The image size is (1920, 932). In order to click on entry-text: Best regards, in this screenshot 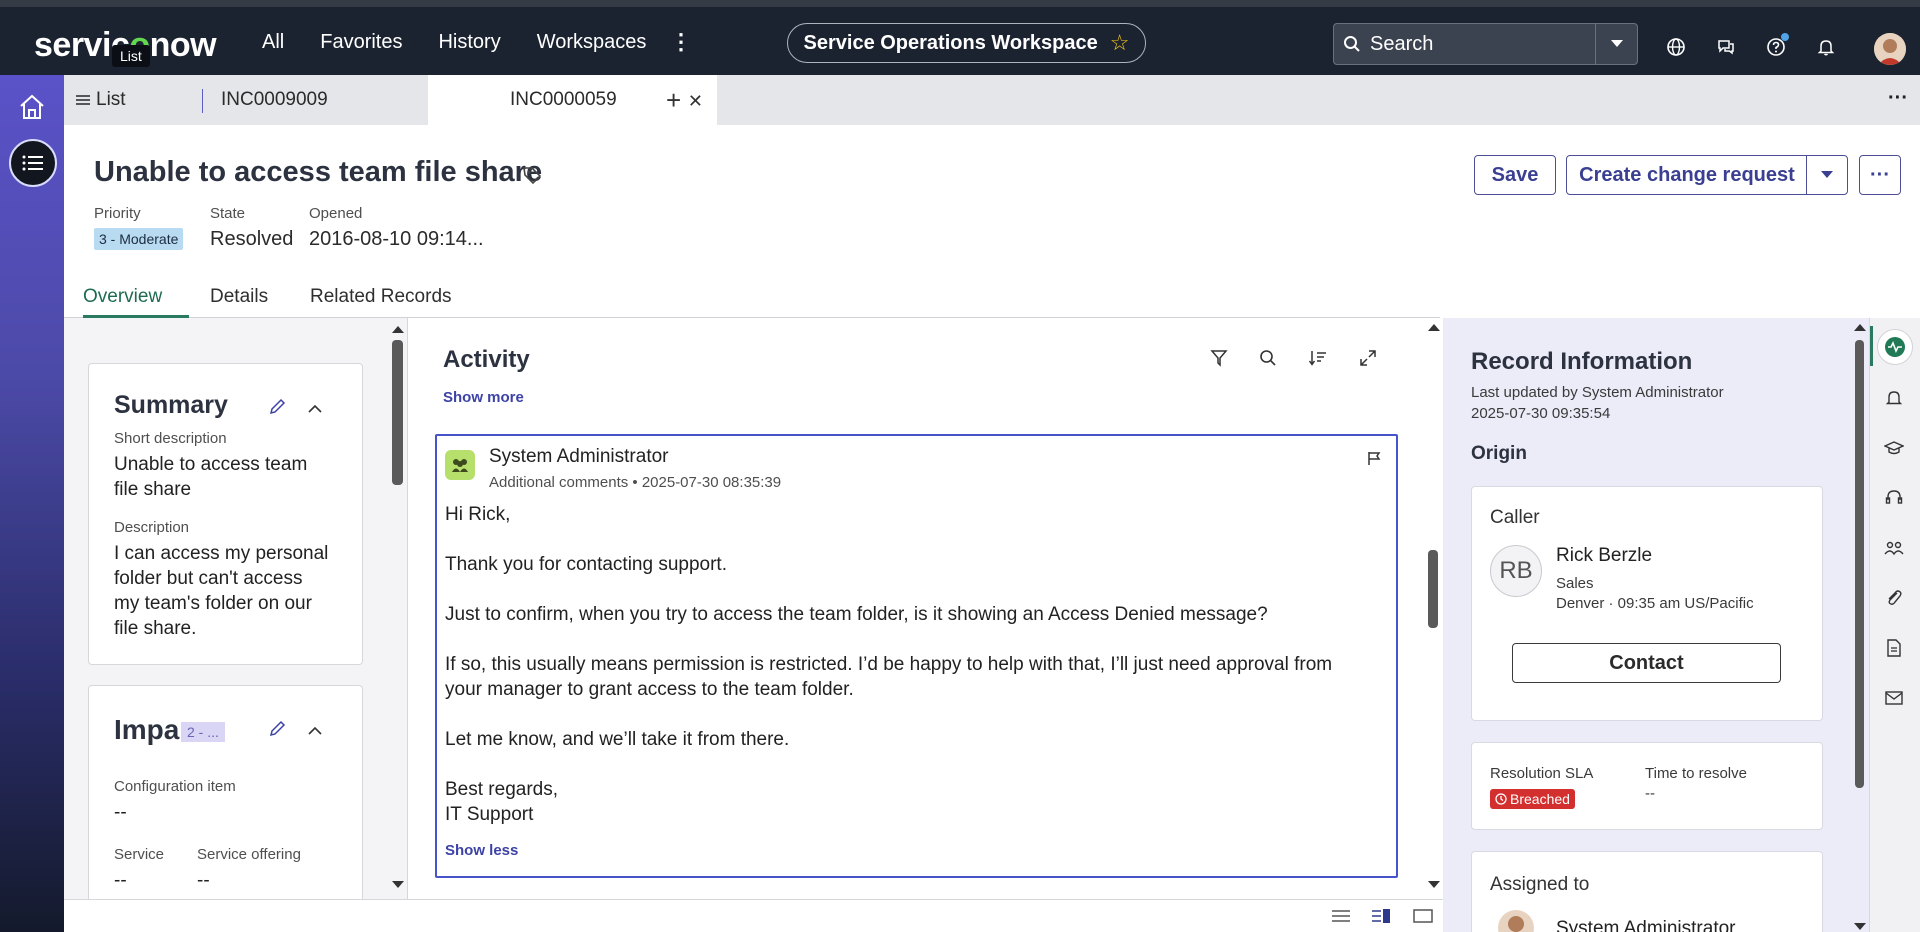, I will do `click(501, 789)`.